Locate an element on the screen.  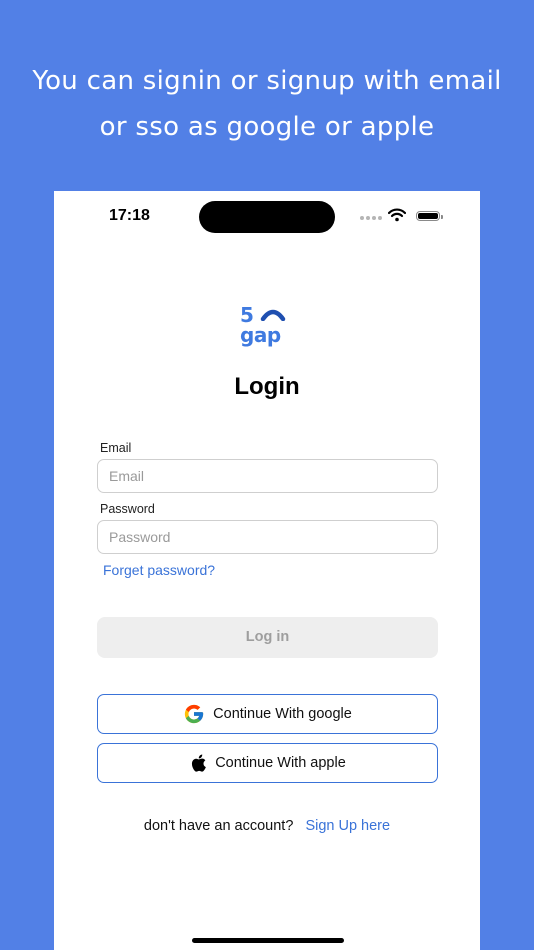
forget-password-link: Forget password? is located at coordinates (159, 570).